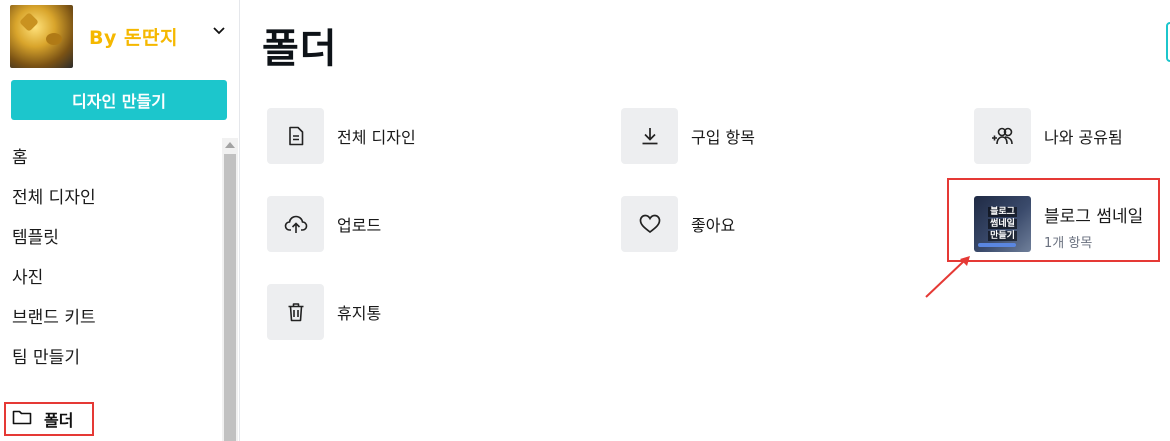 This screenshot has height=441, width=1170. Describe the element at coordinates (111, 278) in the screenshot. I see `sidebar-item-photos: 사진` at that location.